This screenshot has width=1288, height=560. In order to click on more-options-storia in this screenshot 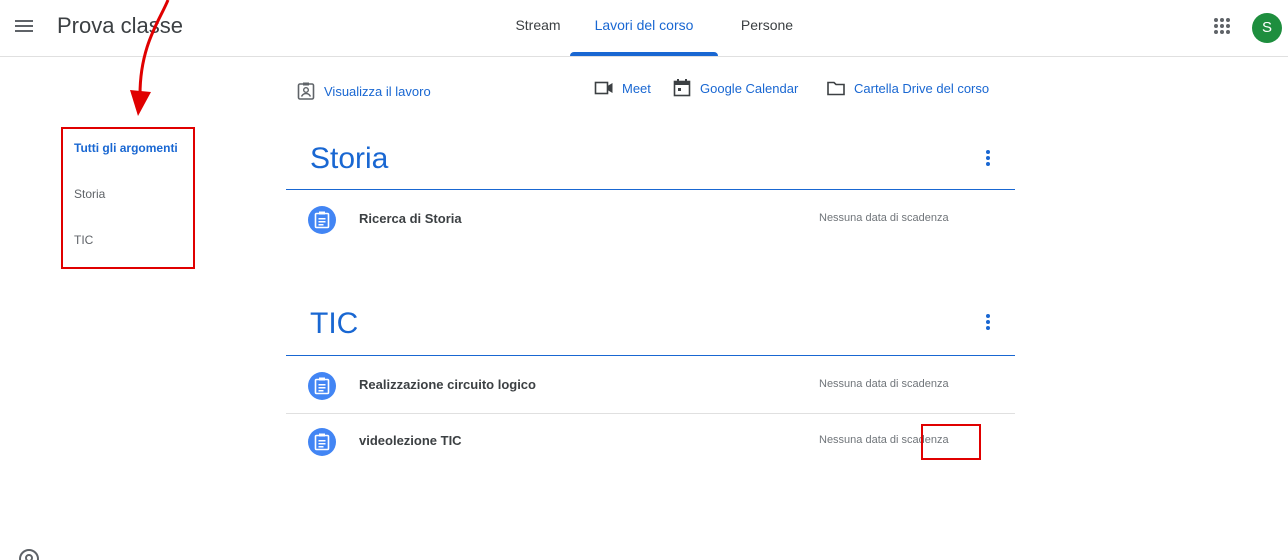, I will do `click(988, 158)`.